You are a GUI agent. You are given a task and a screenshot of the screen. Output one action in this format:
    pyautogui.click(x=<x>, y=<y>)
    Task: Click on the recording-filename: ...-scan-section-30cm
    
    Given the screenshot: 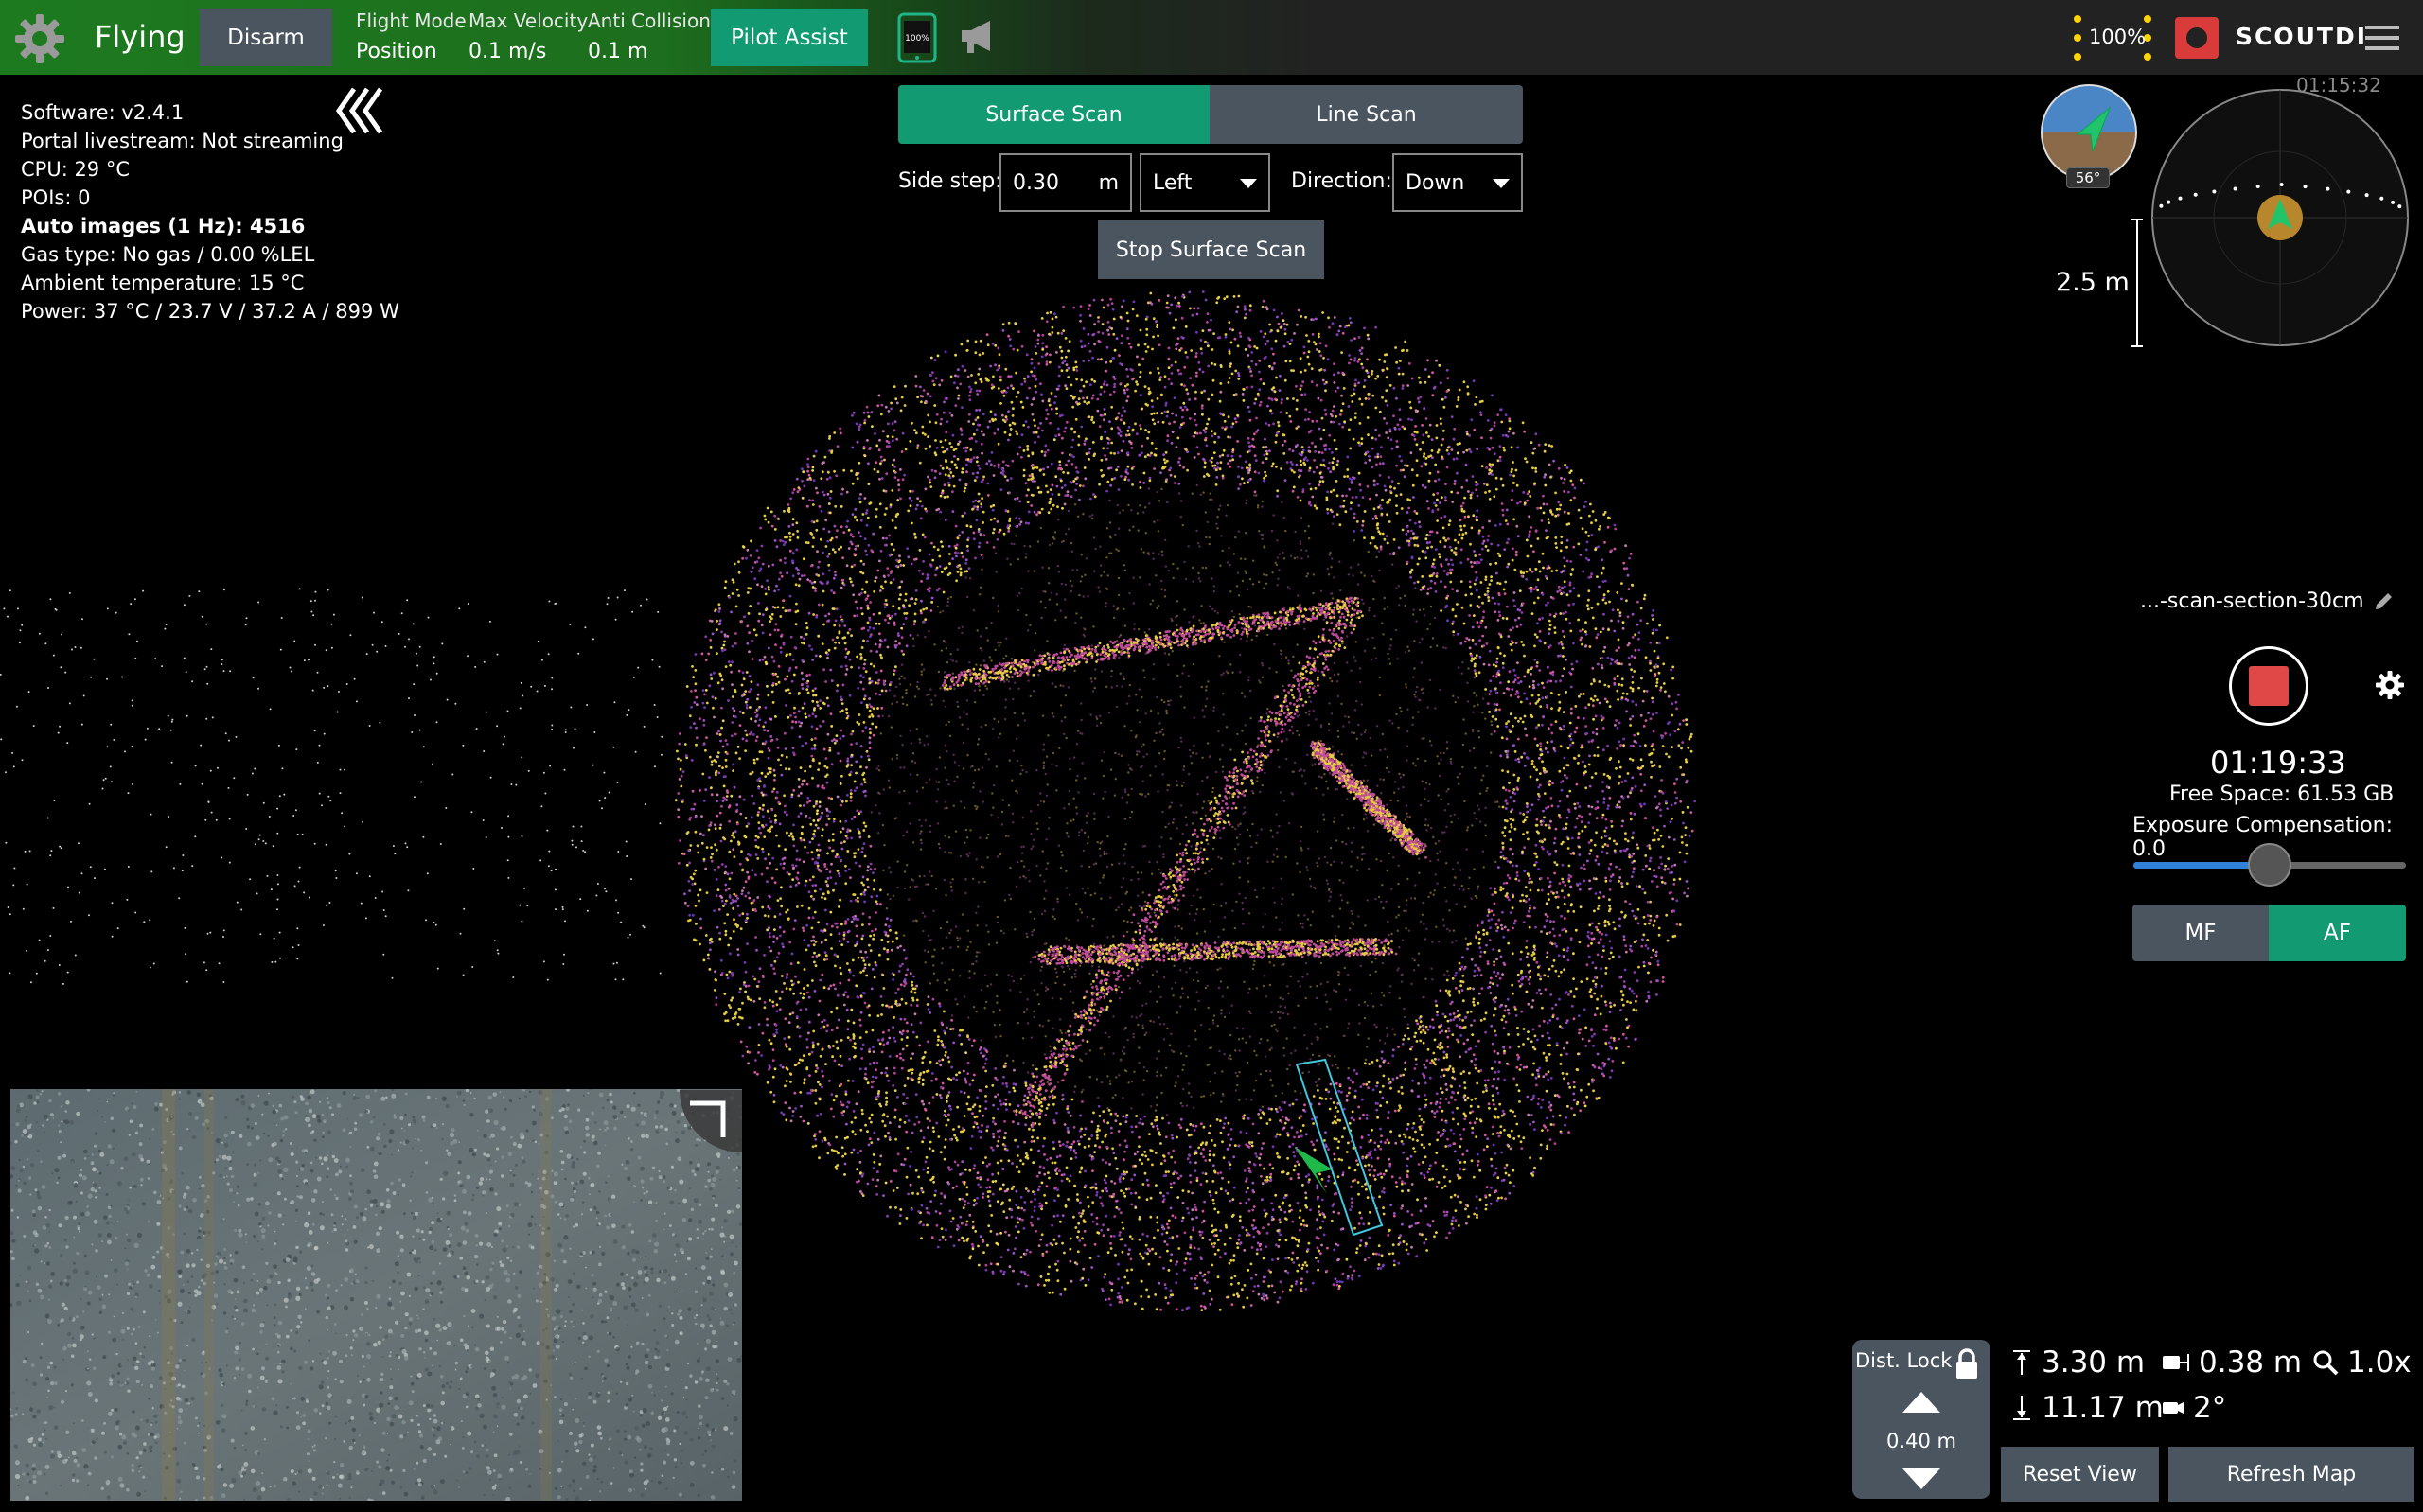 What is the action you would take?
    pyautogui.click(x=2252, y=601)
    